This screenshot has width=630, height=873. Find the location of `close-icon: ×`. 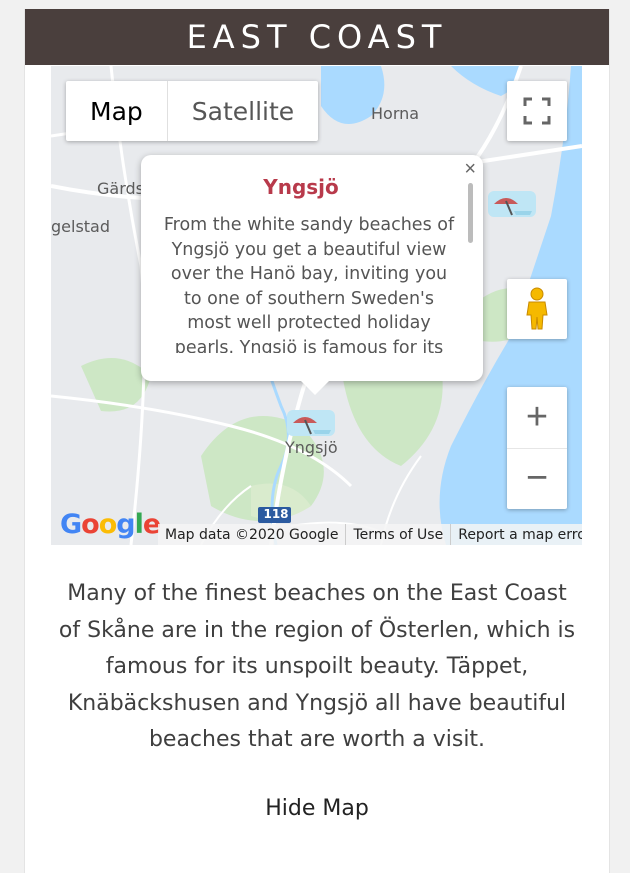

close-icon: × is located at coordinates (470, 169).